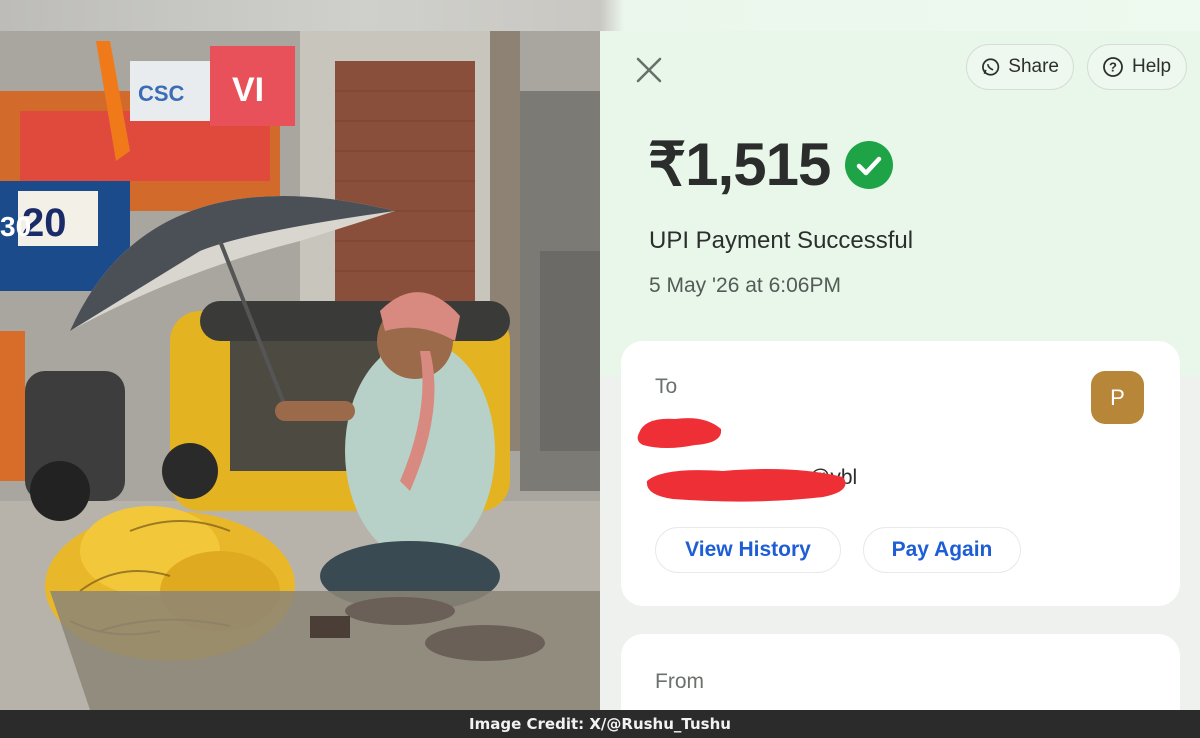 The height and width of the screenshot is (738, 1200). Describe the element at coordinates (248, 90) in the screenshot. I see `shop-sign-vi: VI` at that location.